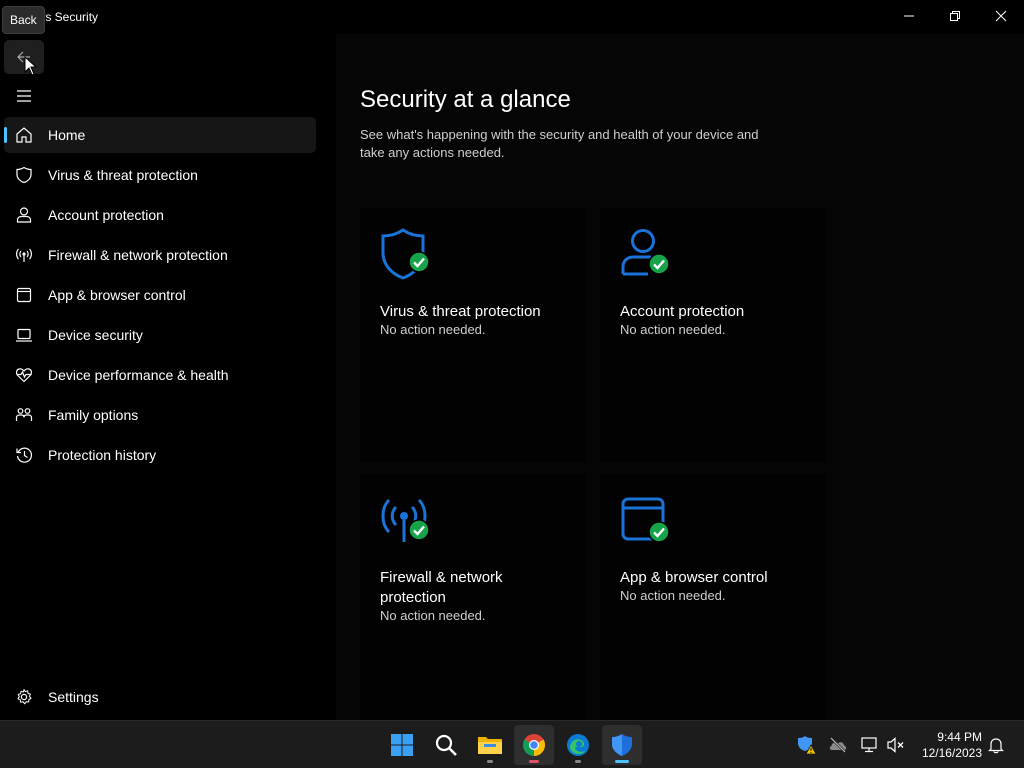 Image resolution: width=1024 pixels, height=768 pixels. I want to click on heart-pulse-icon, so click(24, 375).